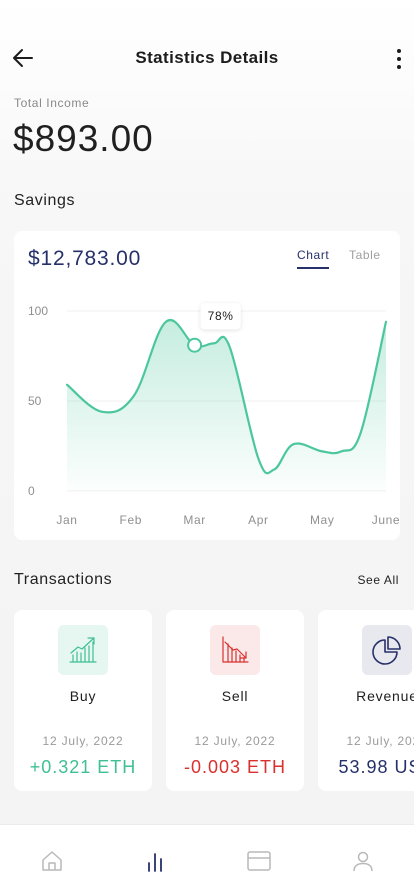 This screenshot has height=896, width=414. What do you see at coordinates (378, 580) in the screenshot?
I see `see-all-button: See All` at bounding box center [378, 580].